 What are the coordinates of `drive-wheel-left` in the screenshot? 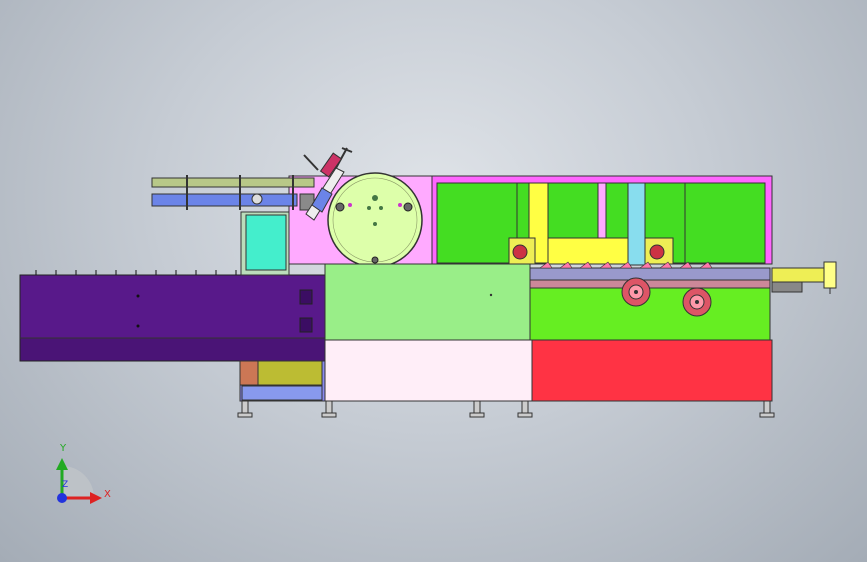 It's located at (636, 292).